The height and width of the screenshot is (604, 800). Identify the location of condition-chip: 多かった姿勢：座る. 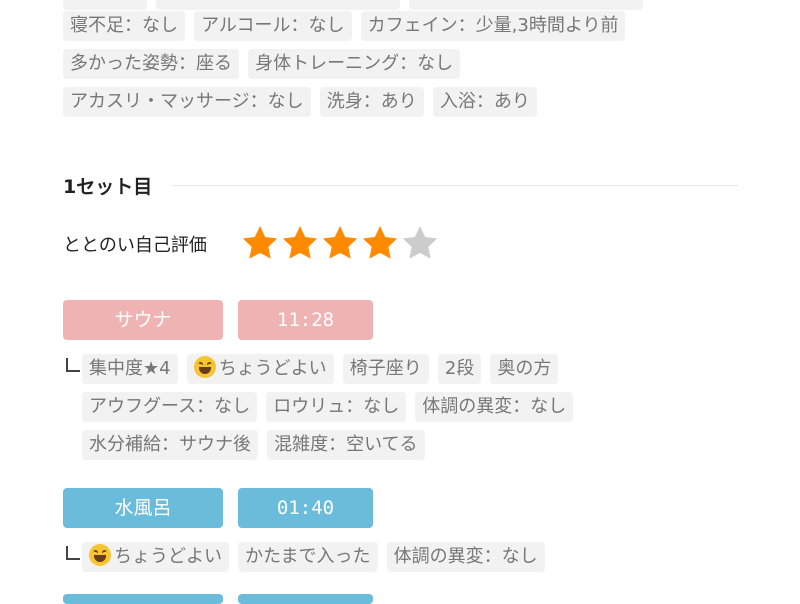
(151, 64).